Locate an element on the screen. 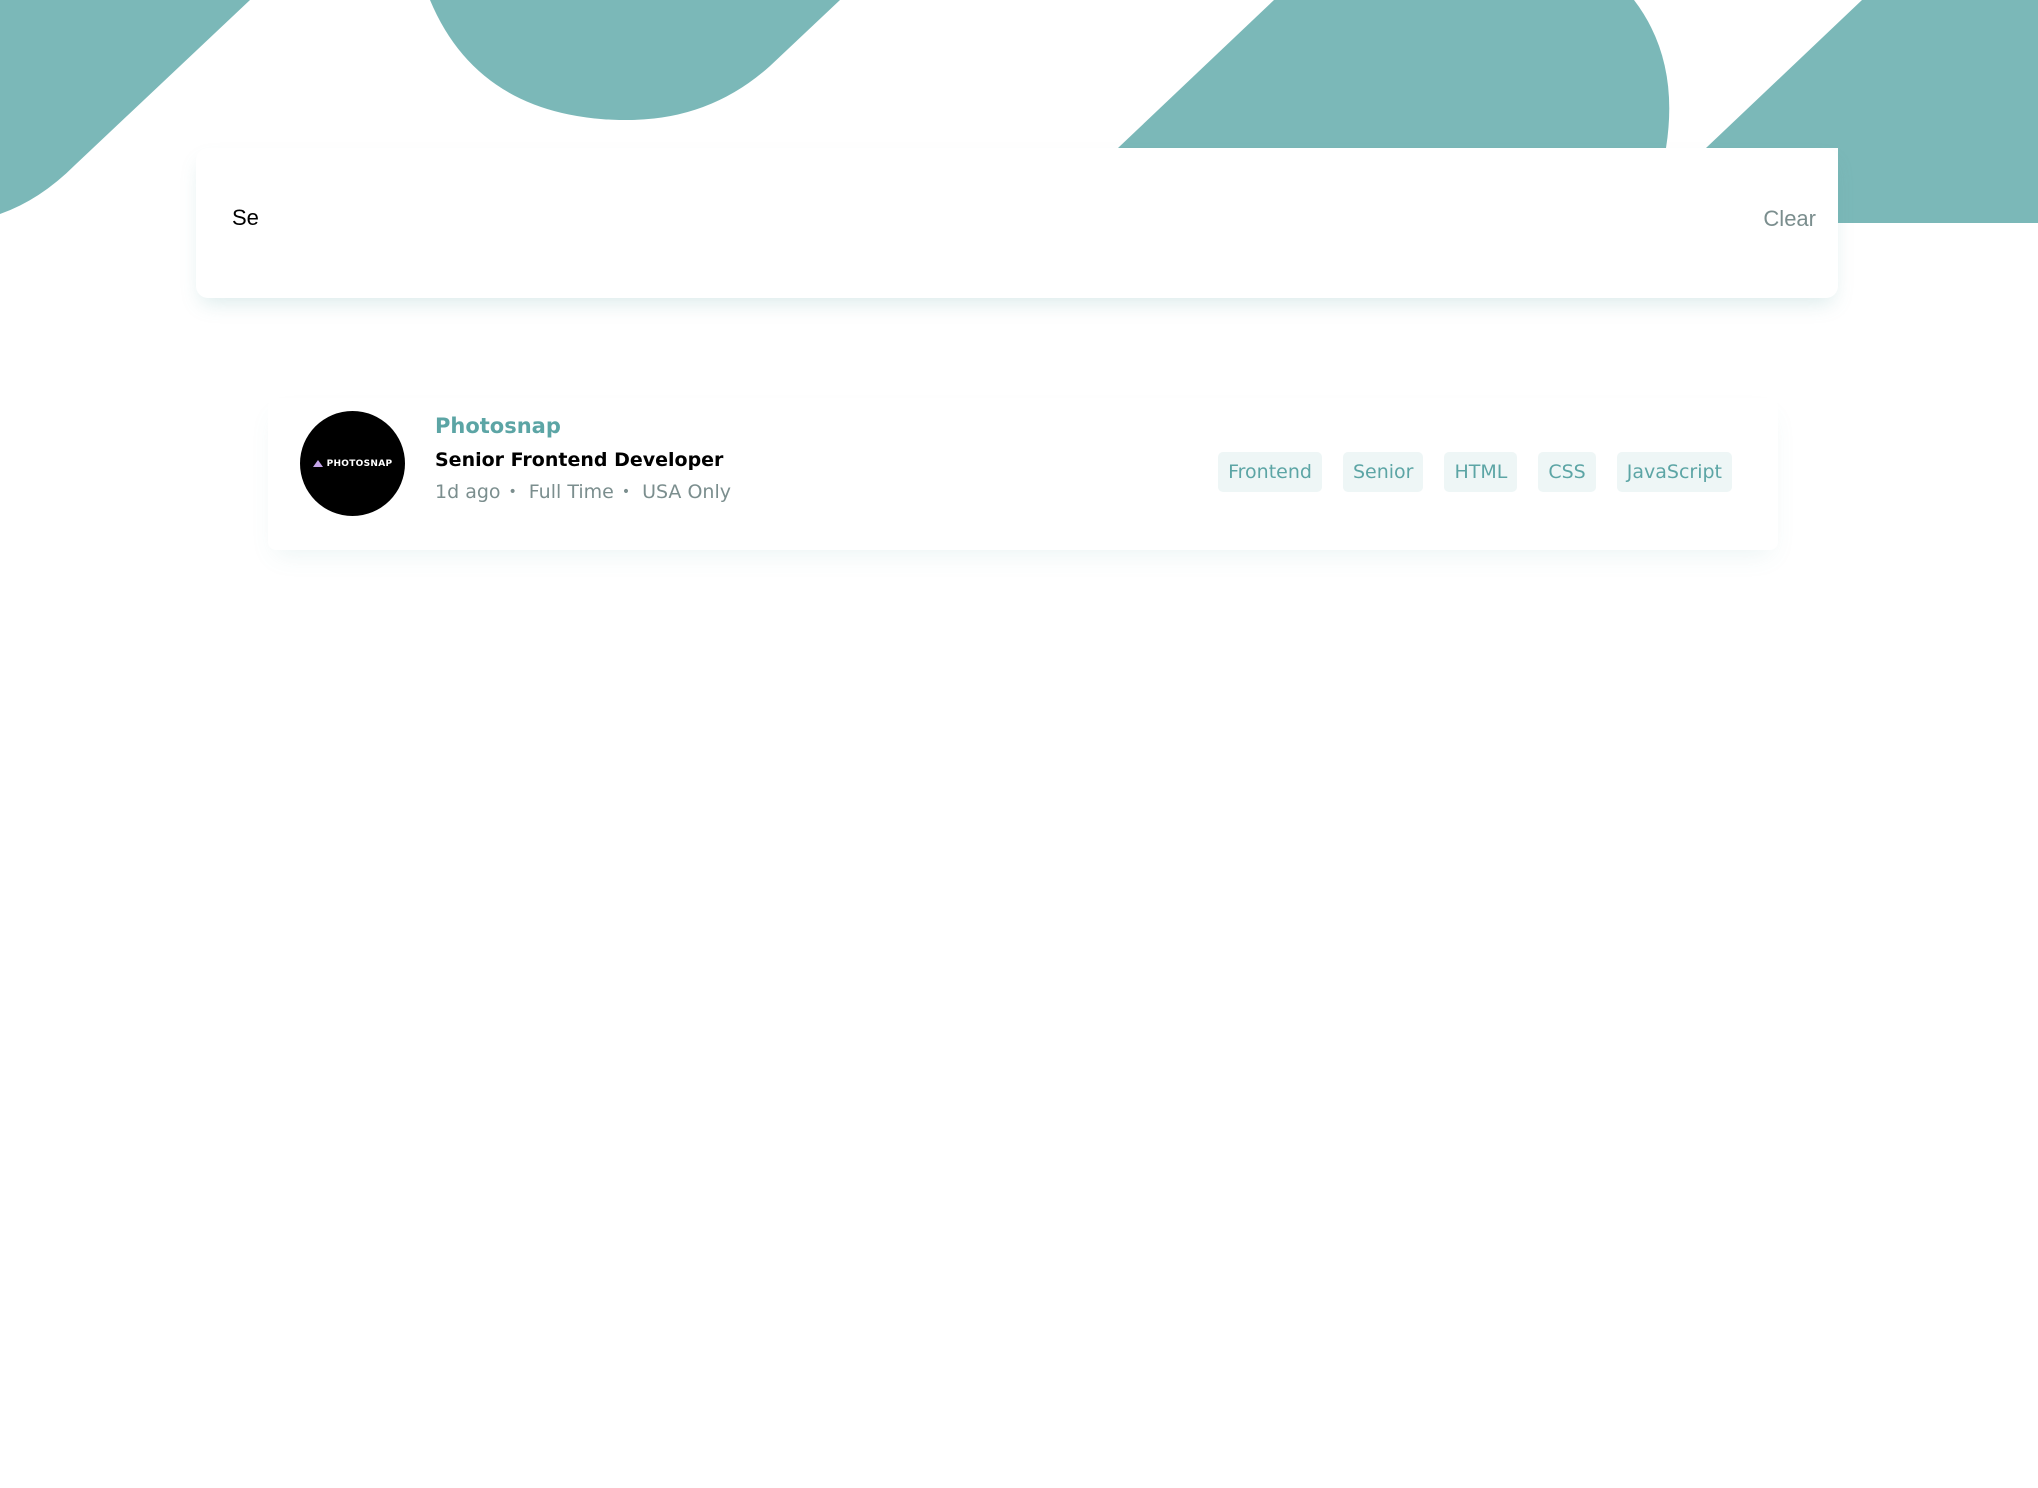 This screenshot has height=1488, width=2038. job-contract: Full Time is located at coordinates (571, 492).